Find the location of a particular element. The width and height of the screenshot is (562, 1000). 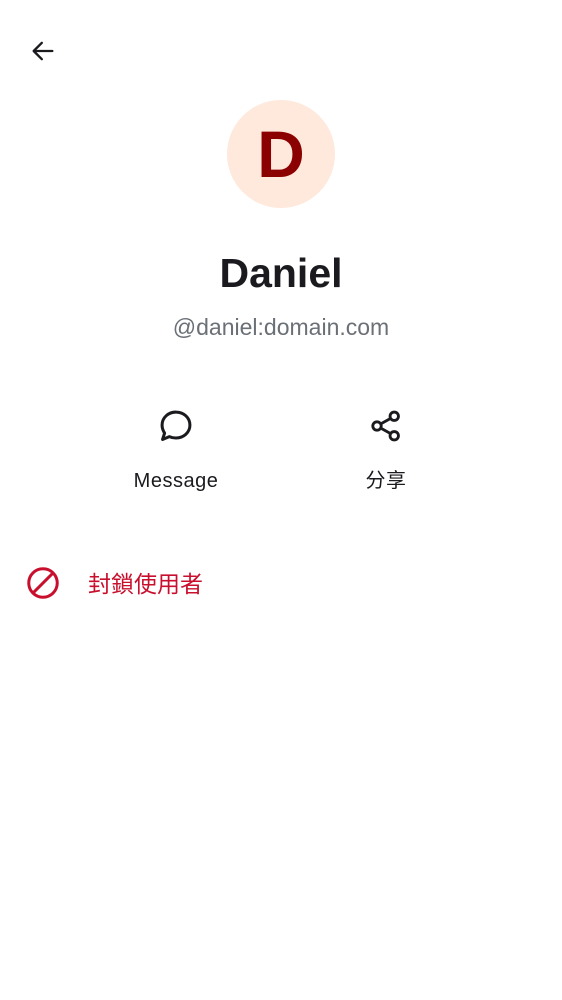

share-label: 分享 is located at coordinates (386, 481).